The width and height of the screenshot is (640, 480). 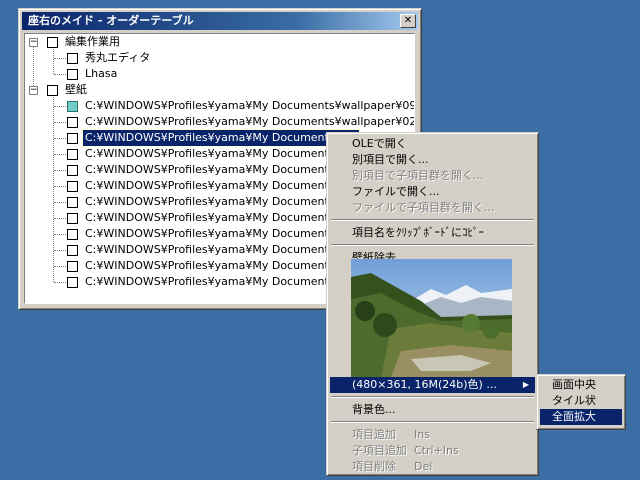 I want to click on submenu-item-stretch: 全面拡大, so click(x=581, y=417).